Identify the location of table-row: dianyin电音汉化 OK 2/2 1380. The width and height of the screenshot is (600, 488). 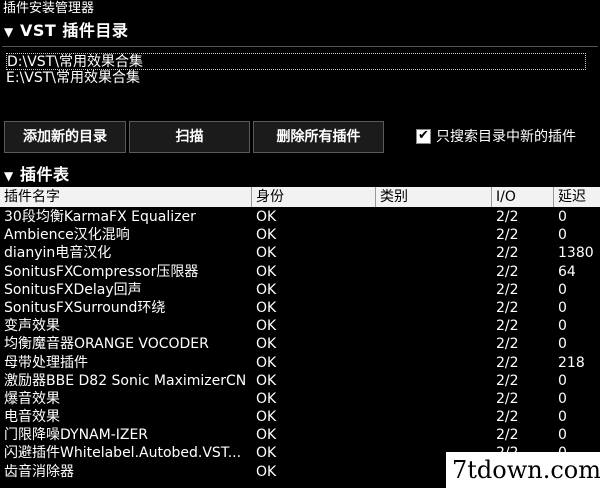
(300, 253).